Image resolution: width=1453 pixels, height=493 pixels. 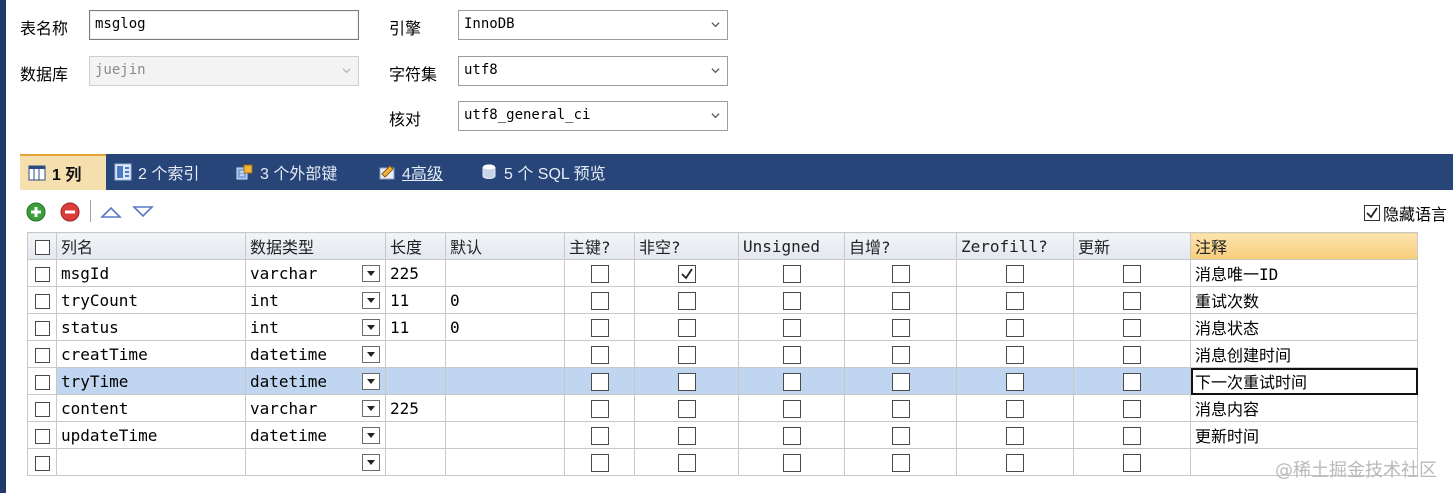 What do you see at coordinates (722, 435) in the screenshot?
I see `table-row: updateTime datetime 更新时间` at bounding box center [722, 435].